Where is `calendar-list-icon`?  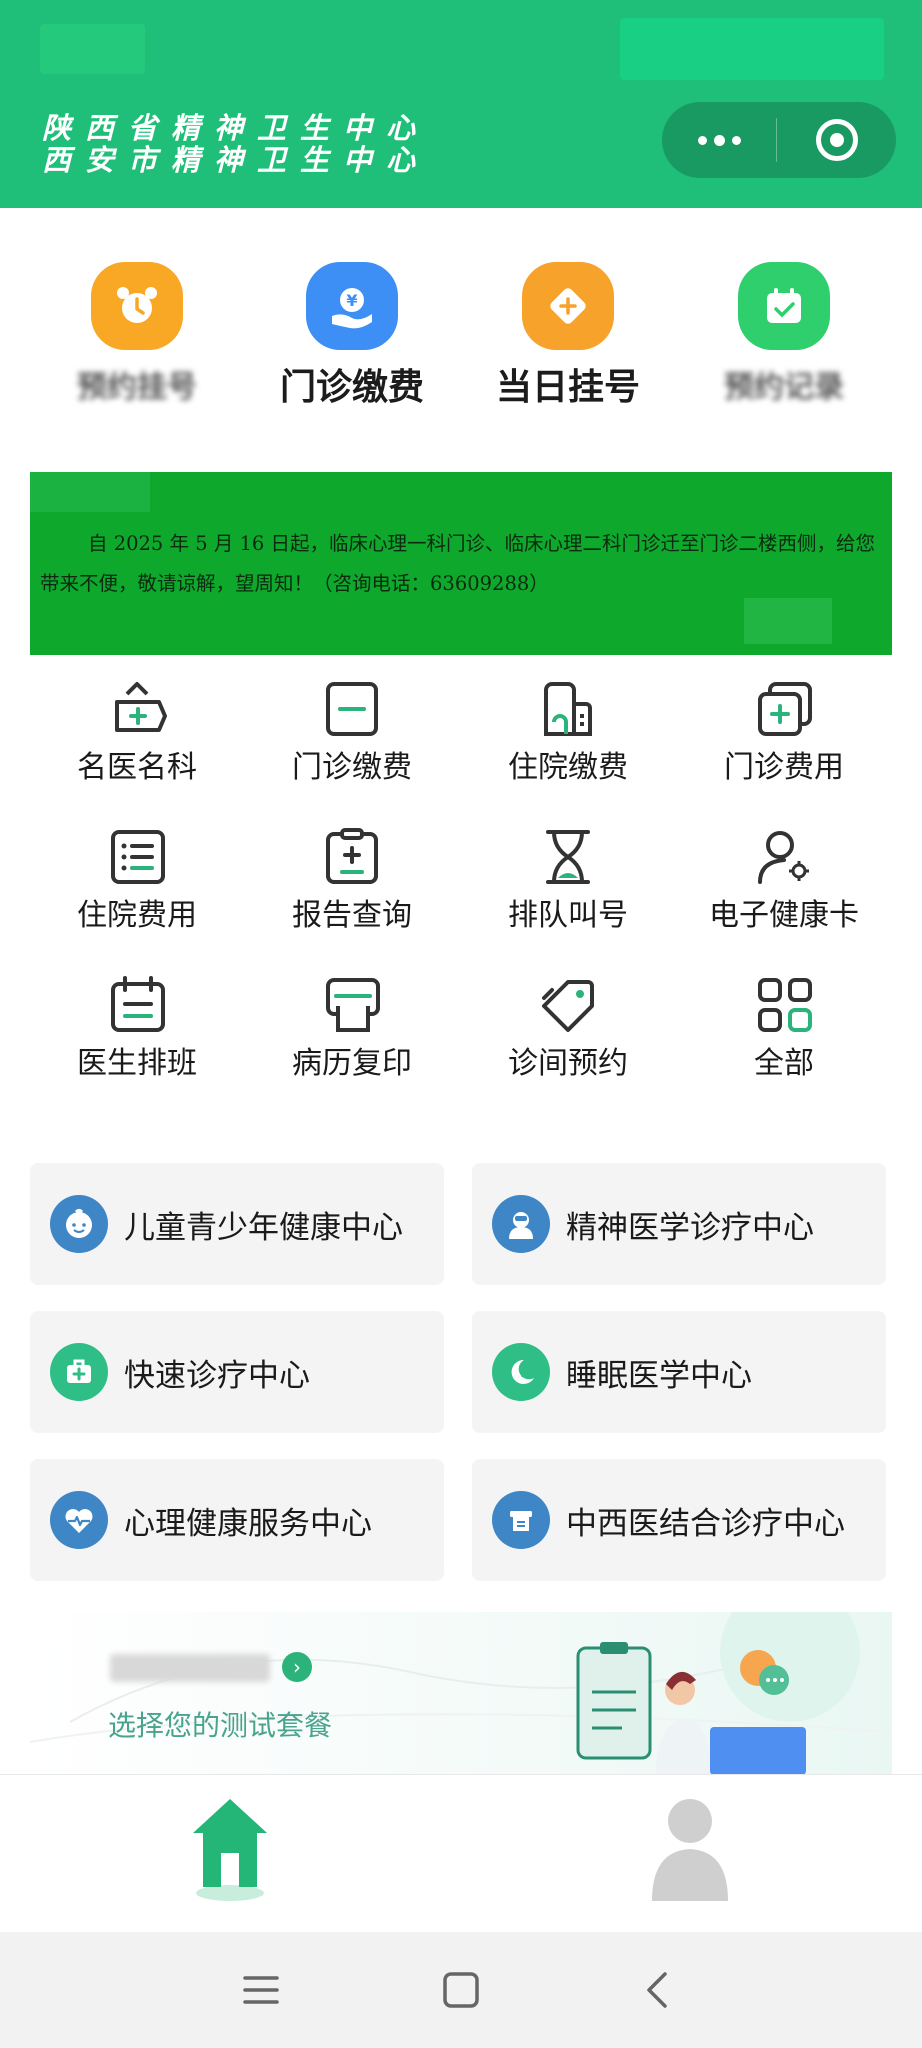 calendar-list-icon is located at coordinates (138, 1004).